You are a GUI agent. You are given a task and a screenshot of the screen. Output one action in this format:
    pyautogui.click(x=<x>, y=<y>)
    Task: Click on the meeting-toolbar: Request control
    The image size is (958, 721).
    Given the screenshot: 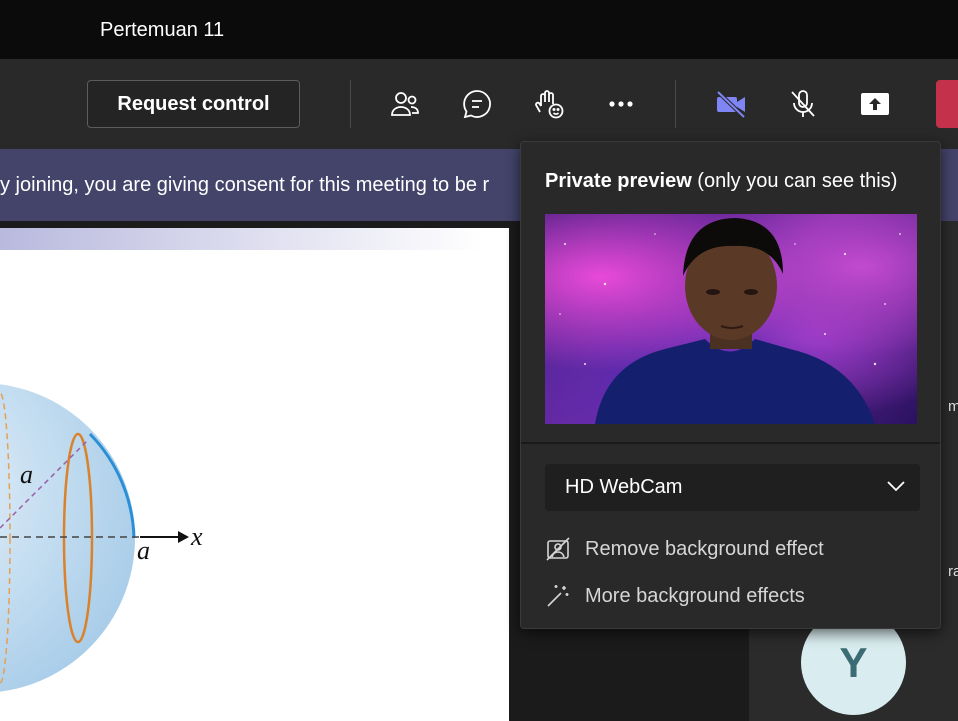 What is the action you would take?
    pyautogui.click(x=479, y=104)
    